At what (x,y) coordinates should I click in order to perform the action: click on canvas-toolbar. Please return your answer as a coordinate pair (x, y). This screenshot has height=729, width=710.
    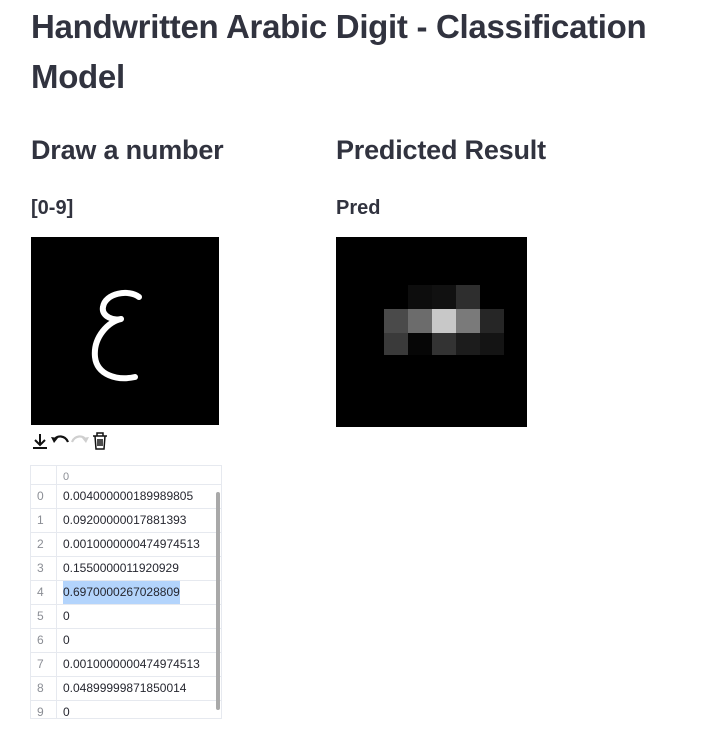
    Looking at the image, I should click on (70, 441).